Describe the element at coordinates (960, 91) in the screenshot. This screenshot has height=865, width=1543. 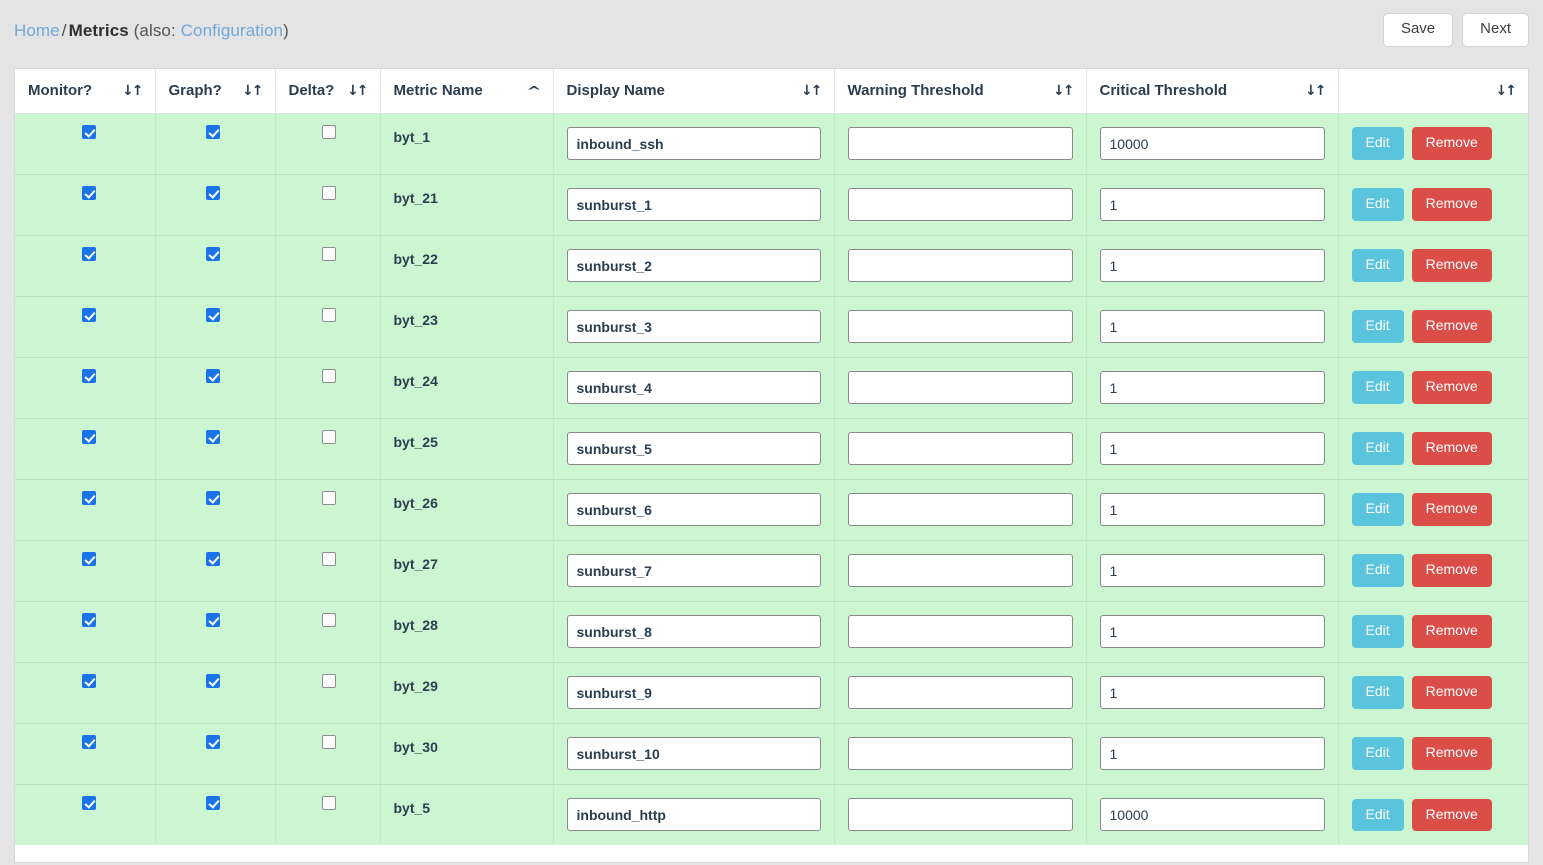
I see `column-header-warning-threshold: Warning Threshold ↓↑` at that location.